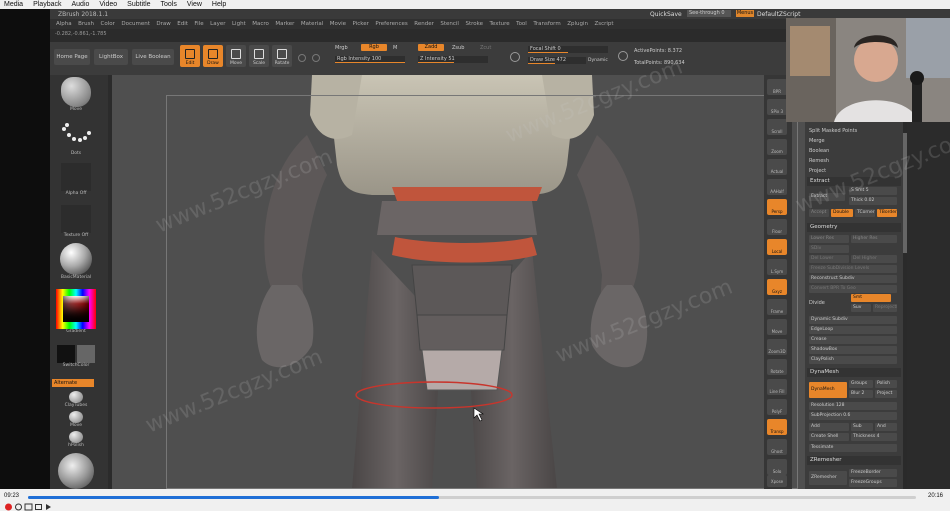 The image size is (950, 511). Describe the element at coordinates (853, 448) in the screenshot. I see `tessimate-button: Tessimate` at that location.